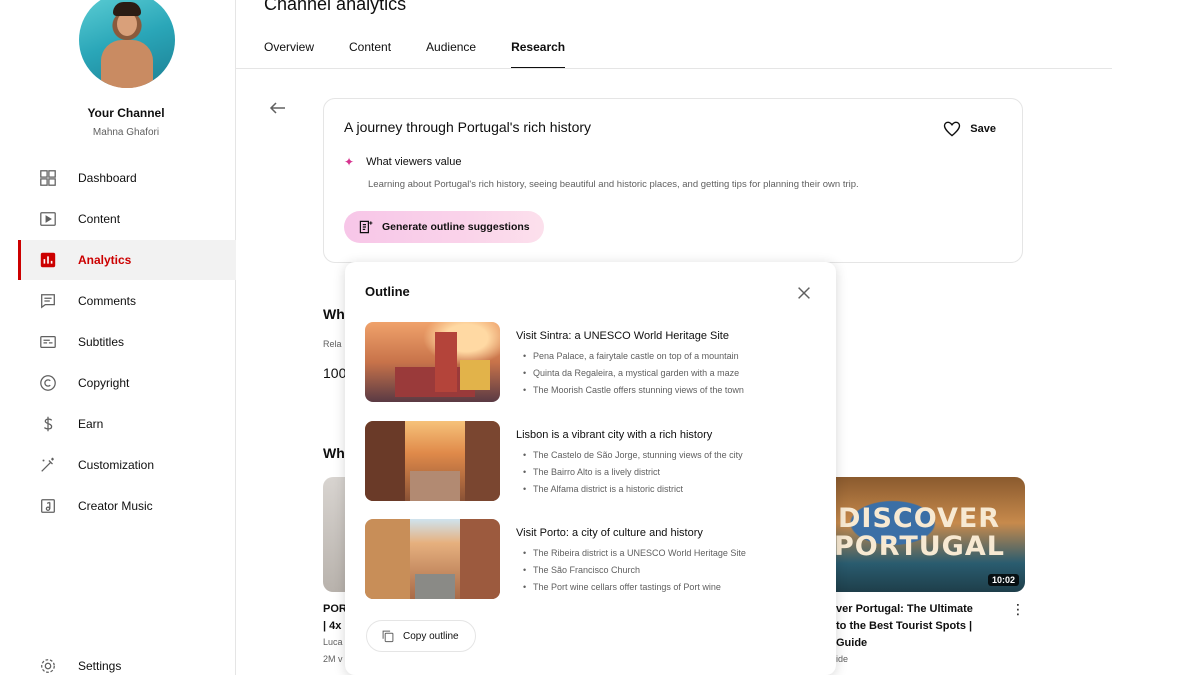  Describe the element at coordinates (1018, 609) in the screenshot. I see `more-options-icon: ⋮` at that location.